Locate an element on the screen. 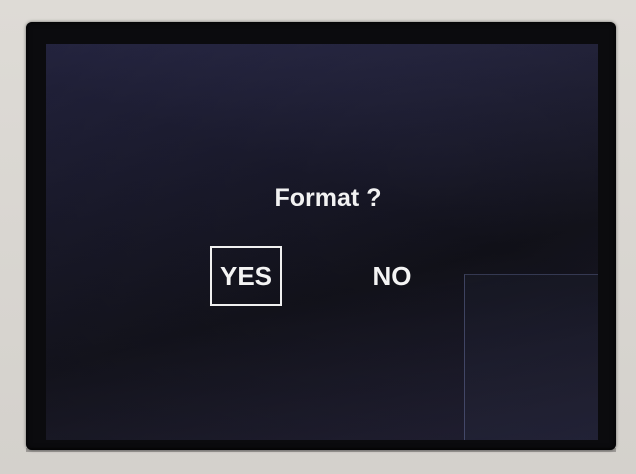  screen-reflection is located at coordinates (531, 357).